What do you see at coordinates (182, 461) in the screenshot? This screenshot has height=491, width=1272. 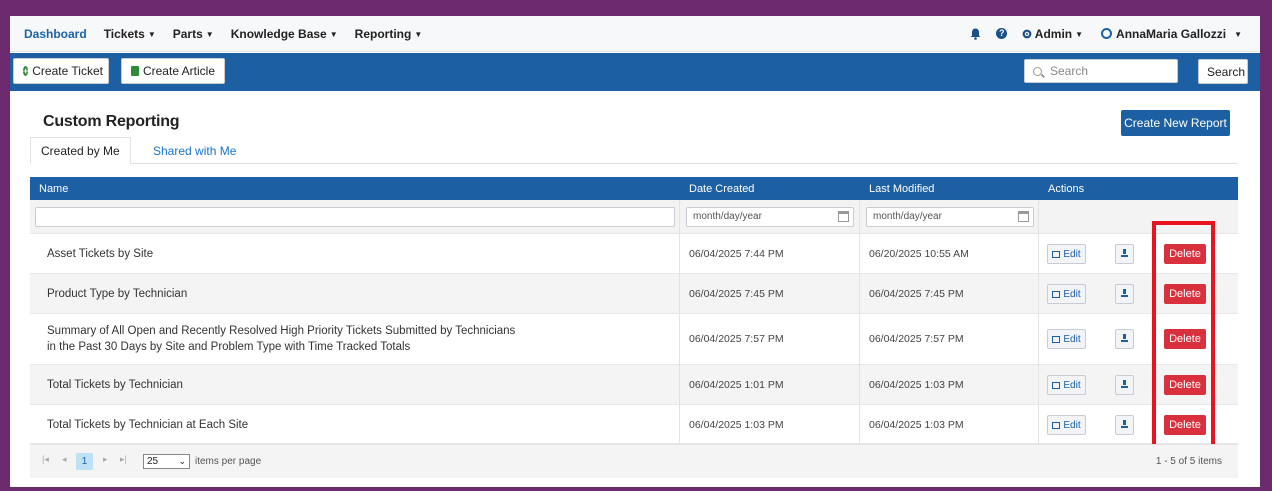 I see `chevron-down-icon: ⌄` at bounding box center [182, 461].